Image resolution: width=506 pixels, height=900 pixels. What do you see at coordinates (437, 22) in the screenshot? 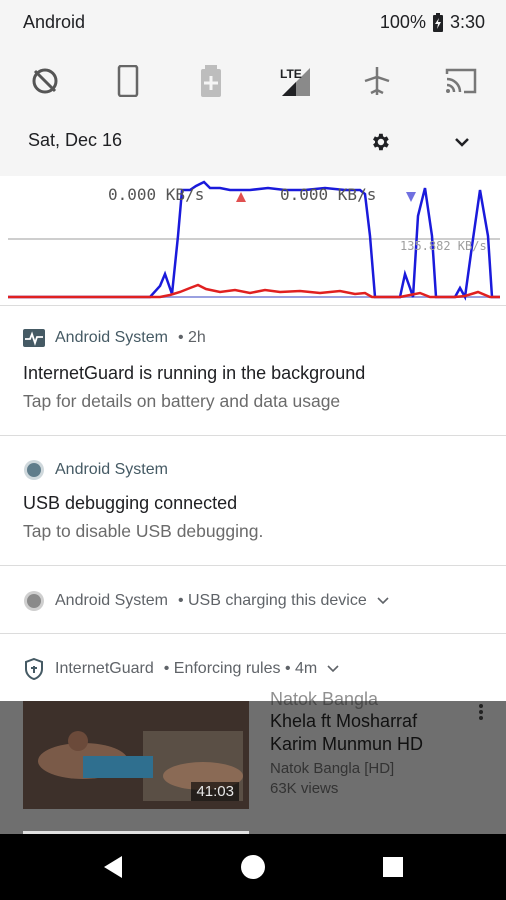
I see `battery-charging-icon` at bounding box center [437, 22].